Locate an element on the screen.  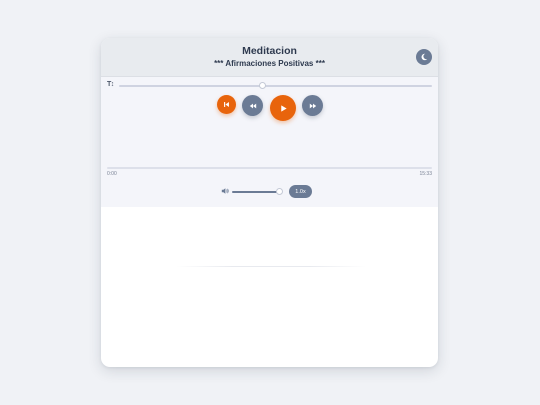
play-button is located at coordinates (283, 108).